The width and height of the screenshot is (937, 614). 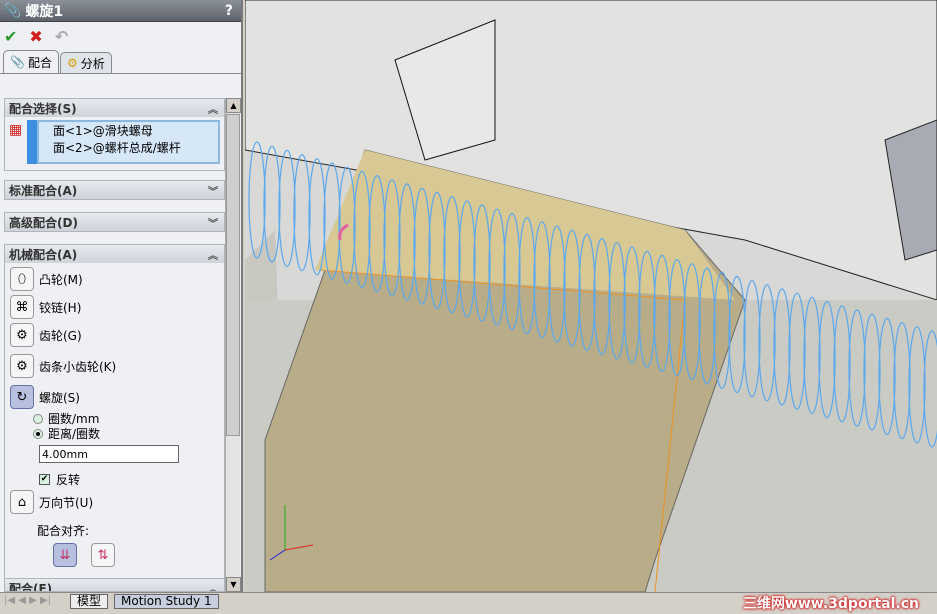 I want to click on screw-icon: ↻, so click(x=22, y=397).